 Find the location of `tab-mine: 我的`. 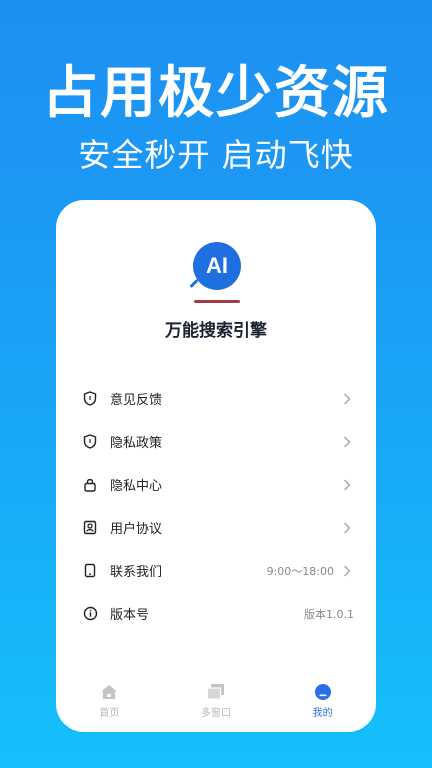

tab-mine: 我的 is located at coordinates (323, 700).